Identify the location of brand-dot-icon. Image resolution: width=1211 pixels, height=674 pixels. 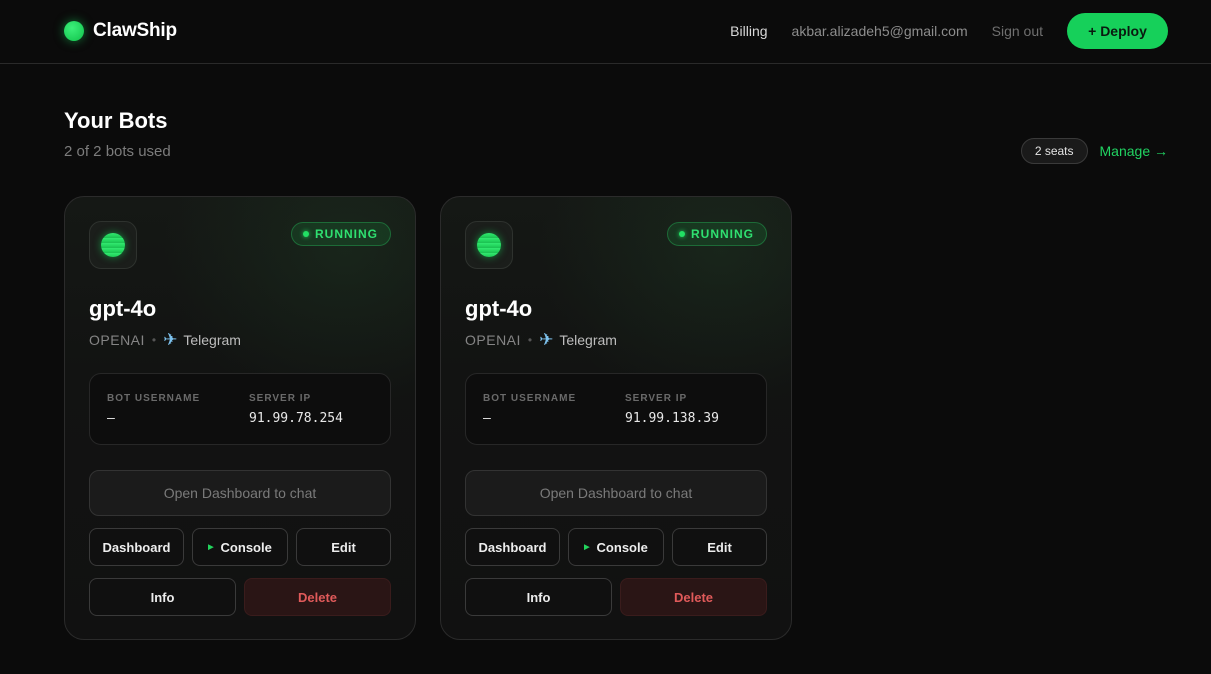
(74, 31).